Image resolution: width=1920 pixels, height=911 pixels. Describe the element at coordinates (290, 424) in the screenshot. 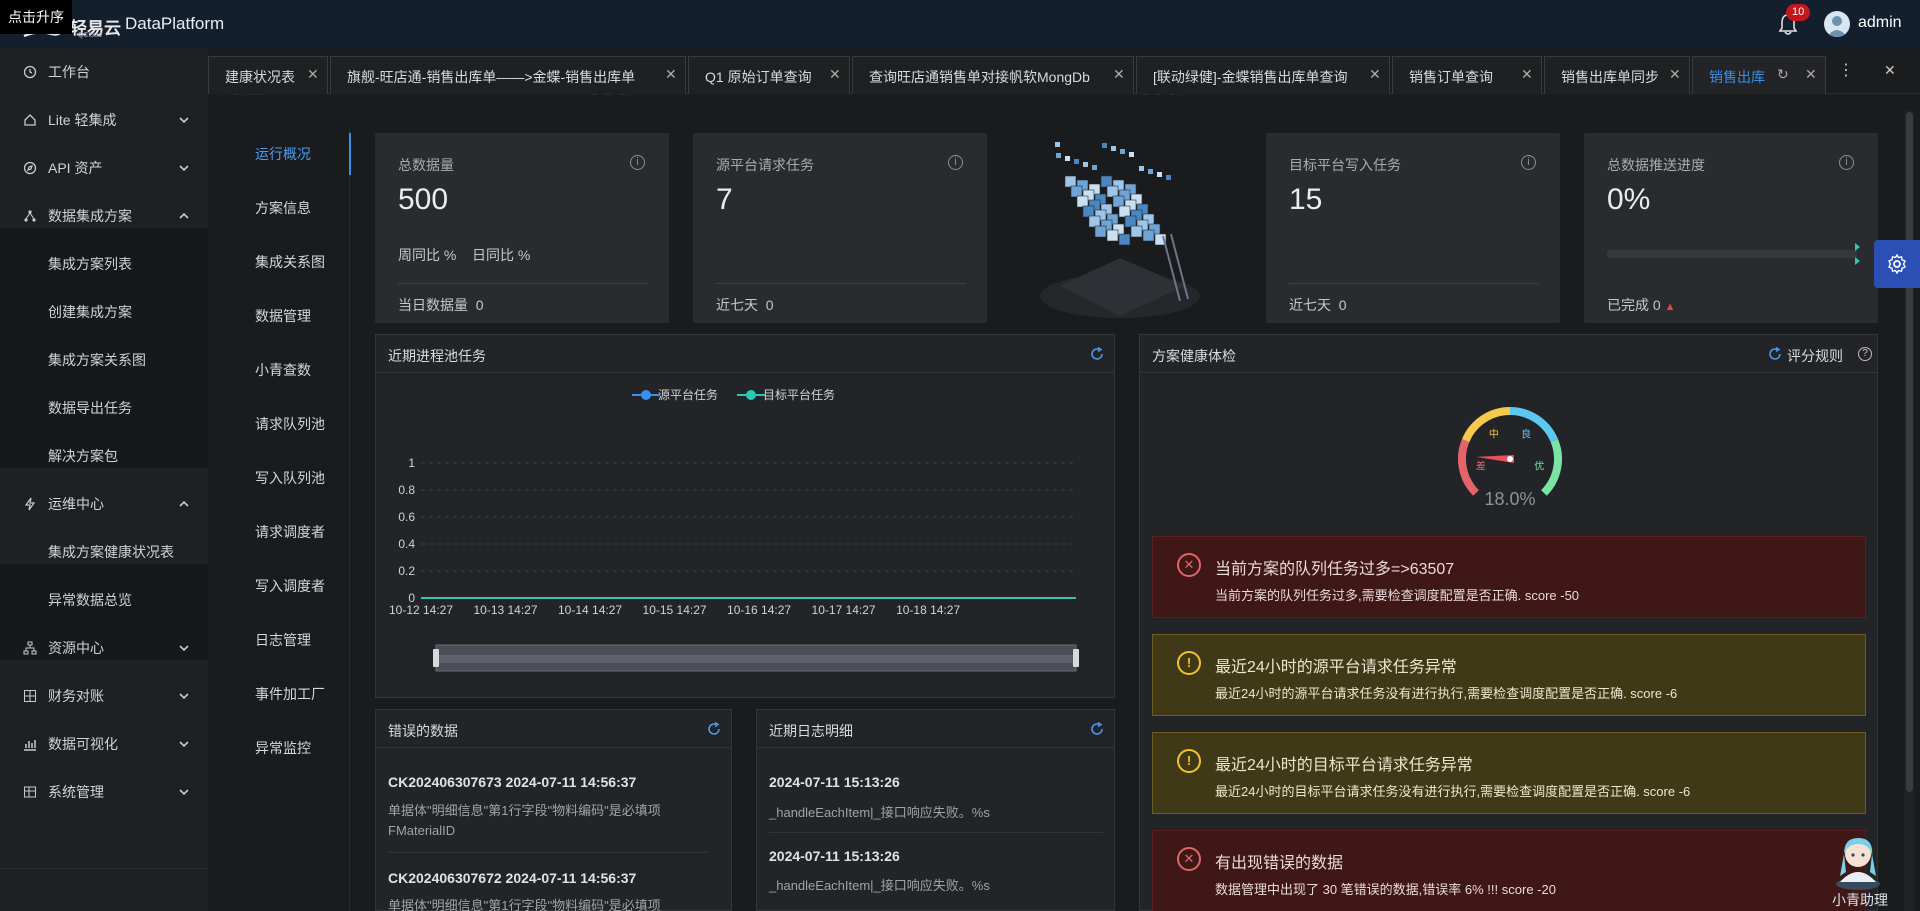

I see `subnav-item-6: 请求队列池` at that location.